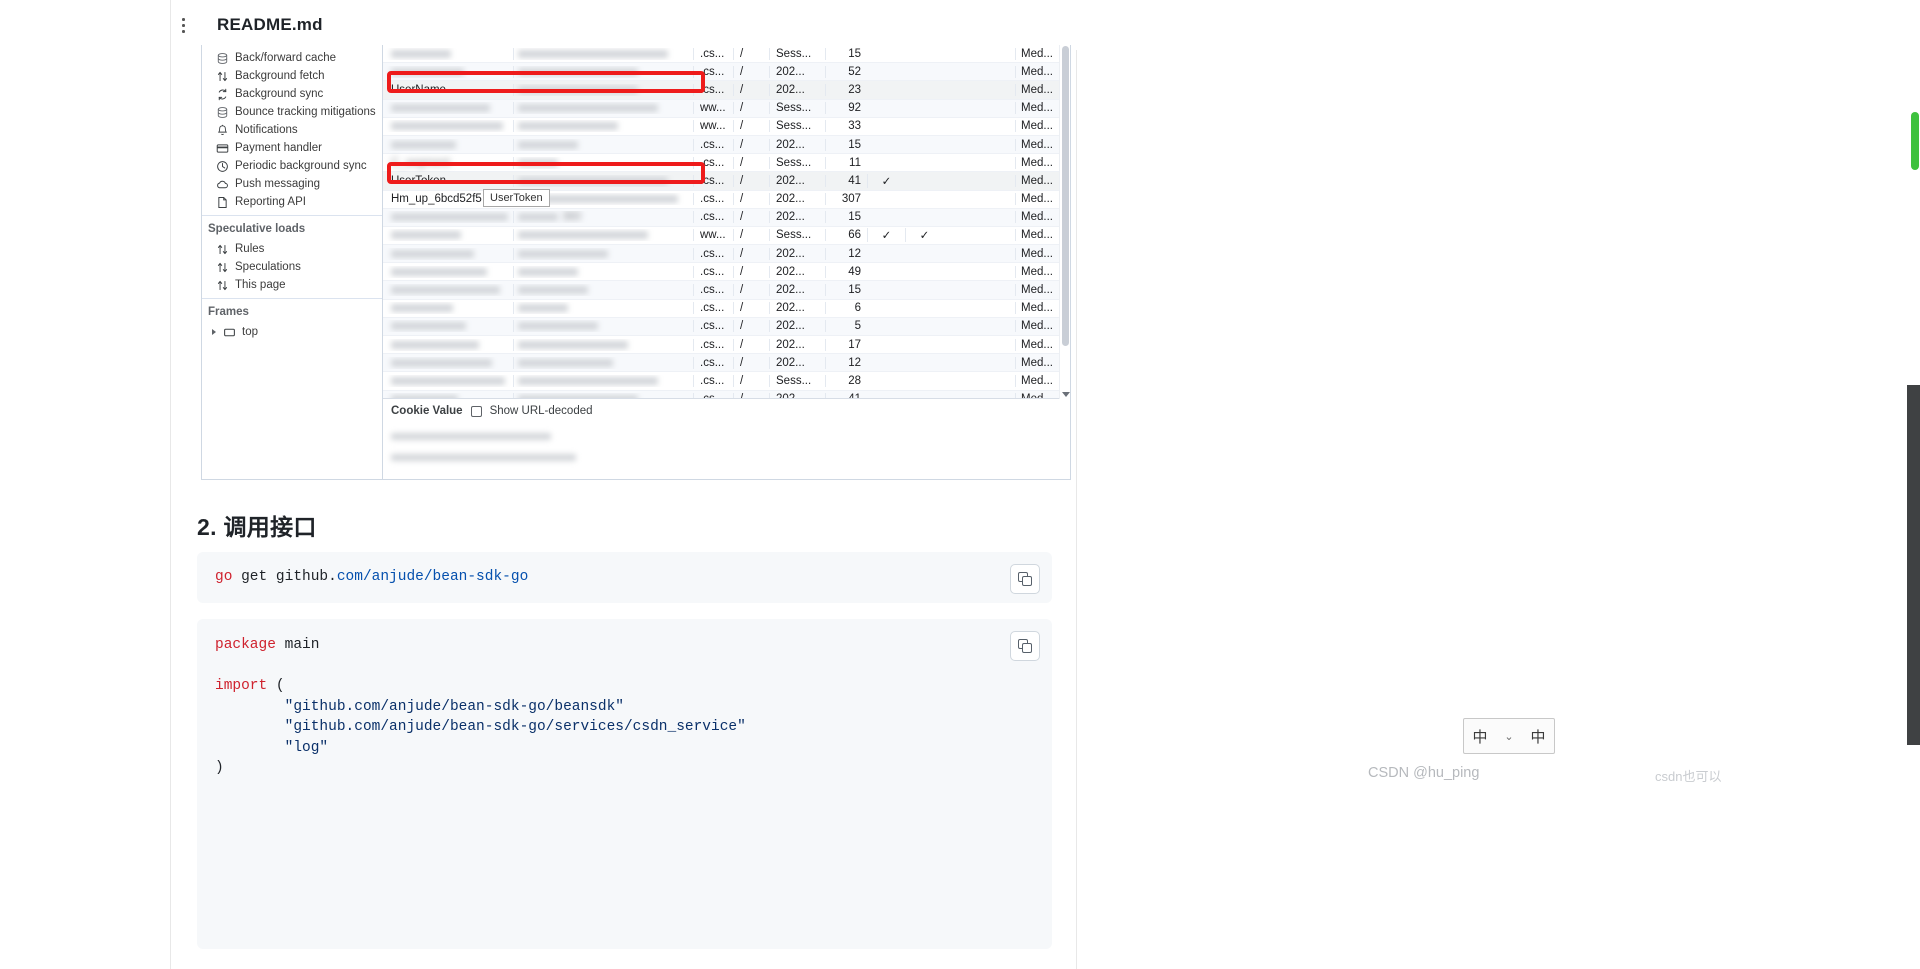 The image size is (1920, 969). I want to click on section-heading: 2. 调用接口, so click(257, 527).